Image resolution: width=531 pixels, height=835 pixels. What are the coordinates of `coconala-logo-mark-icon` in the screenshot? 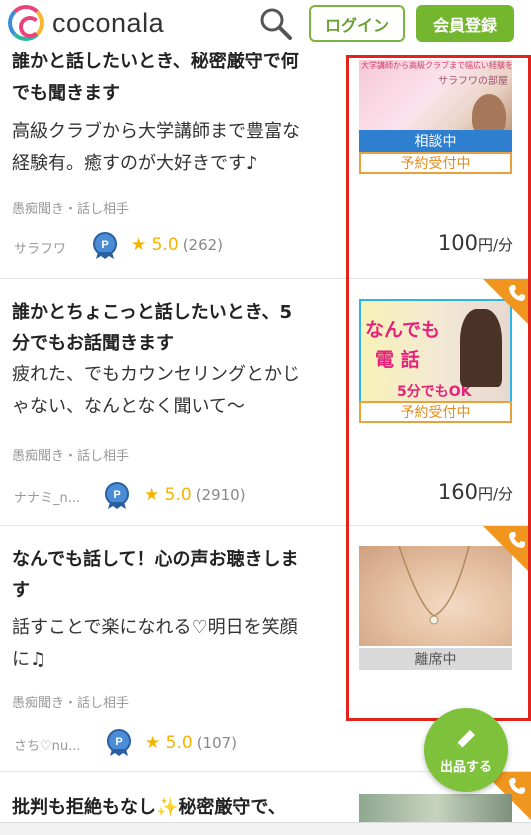 It's located at (26, 23).